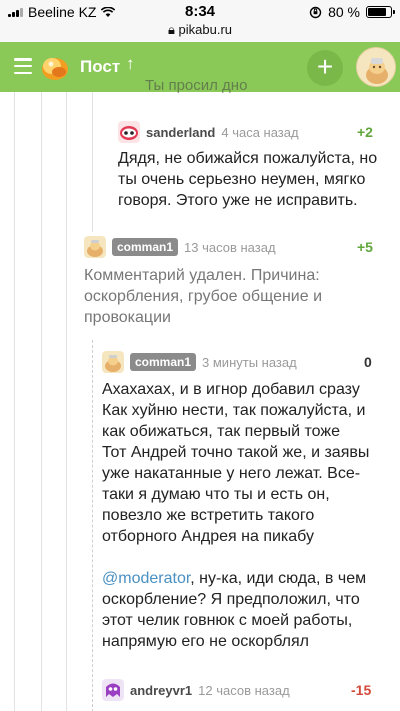  What do you see at coordinates (100, 66) in the screenshot?
I see `page-title: Пост` at bounding box center [100, 66].